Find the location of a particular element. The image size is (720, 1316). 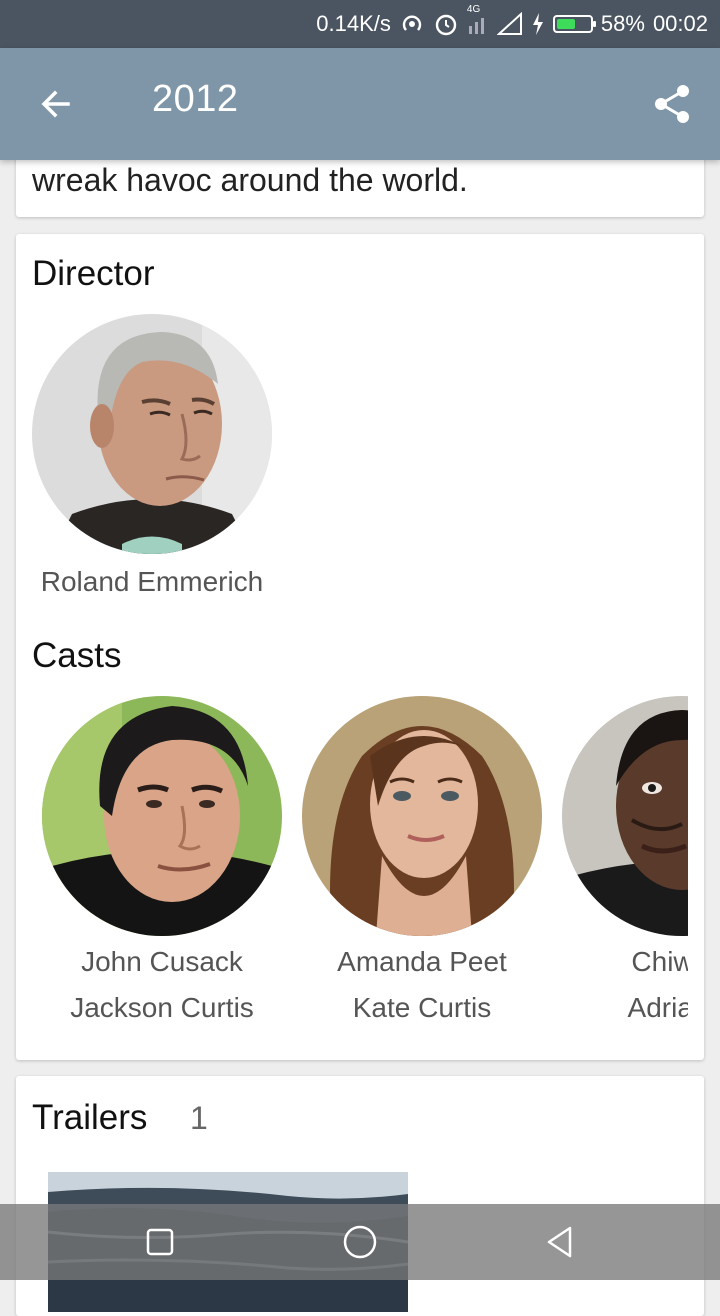

cast-character-1: Jackson Curtis is located at coordinates (162, 1007).